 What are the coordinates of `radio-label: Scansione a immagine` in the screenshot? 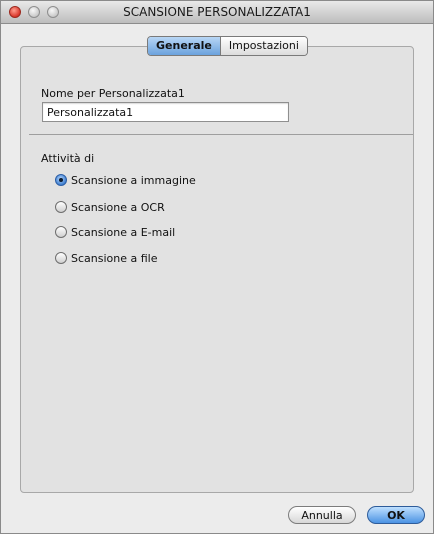 It's located at (133, 180).